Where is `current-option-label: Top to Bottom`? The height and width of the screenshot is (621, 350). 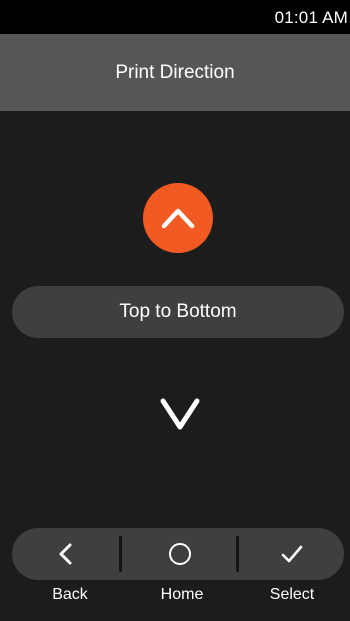
current-option-label: Top to Bottom is located at coordinates (178, 311).